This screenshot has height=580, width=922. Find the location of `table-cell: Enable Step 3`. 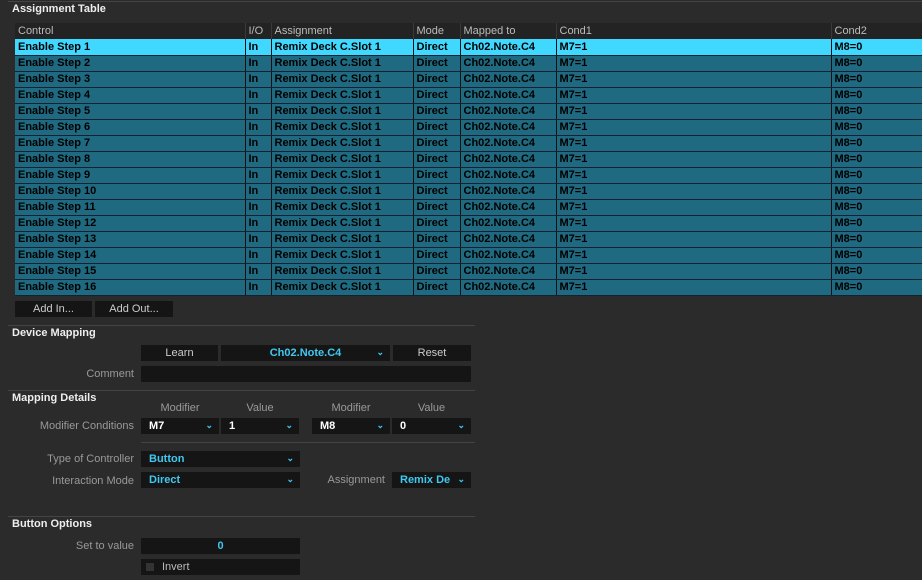

table-cell: Enable Step 3 is located at coordinates (130, 79).